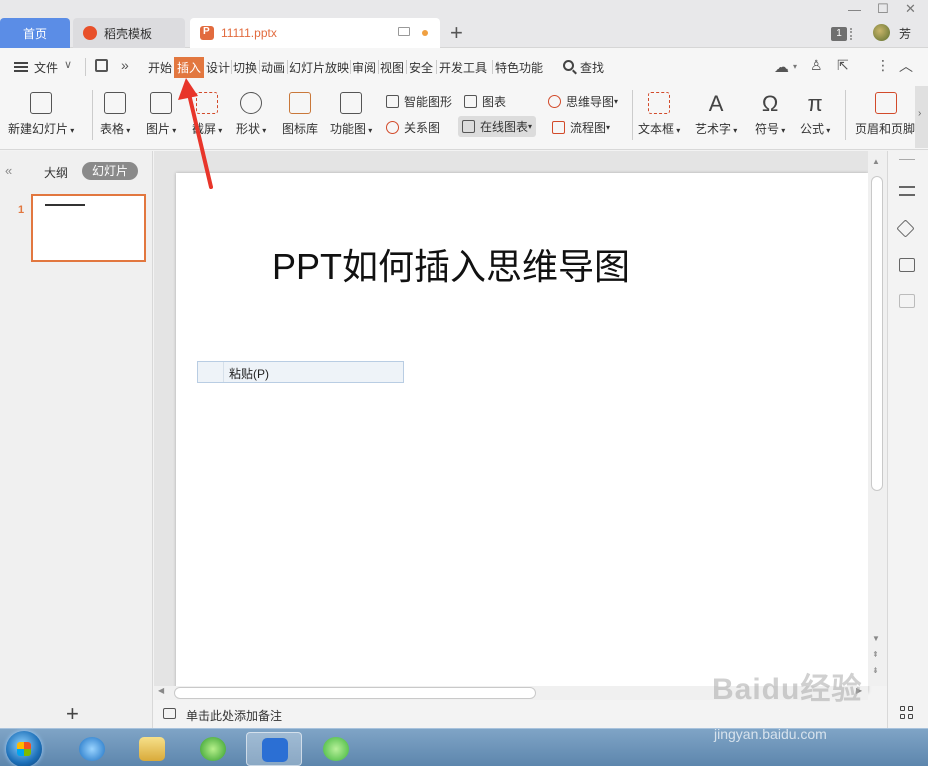  Describe the element at coordinates (583, 101) in the screenshot. I see `mind-map-button: 思维导图 ▾` at that location.